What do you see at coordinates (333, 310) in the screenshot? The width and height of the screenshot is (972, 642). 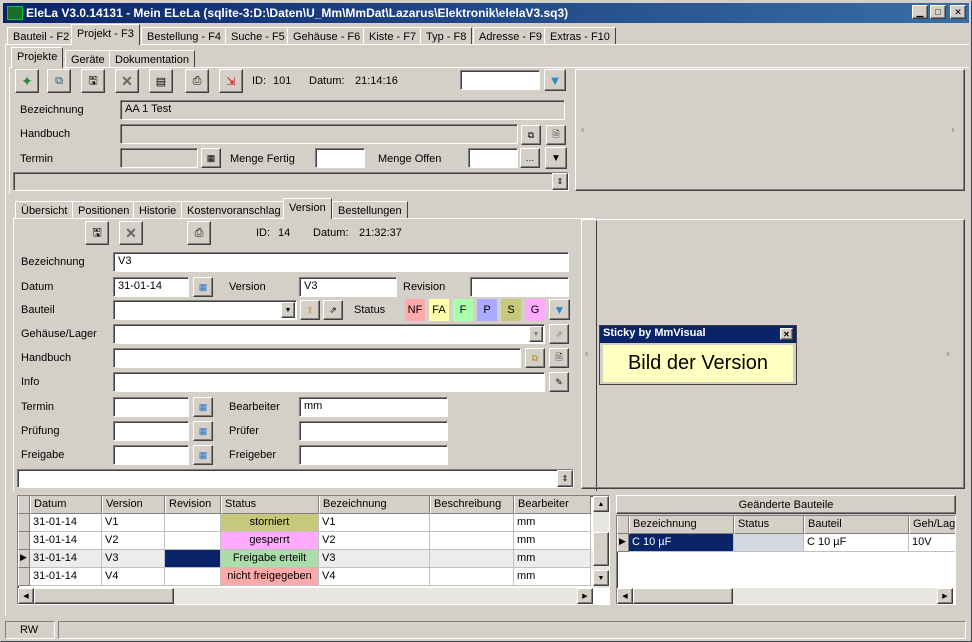 I see `bauteil-link-icon: ⇗` at bounding box center [333, 310].